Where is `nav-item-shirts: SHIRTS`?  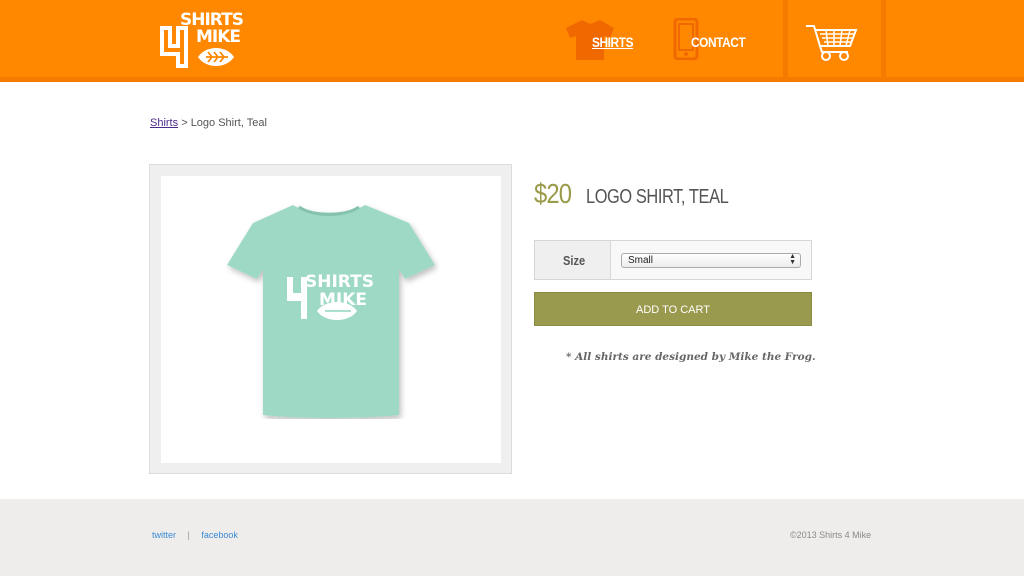 nav-item-shirts: SHIRTS is located at coordinates (601, 41).